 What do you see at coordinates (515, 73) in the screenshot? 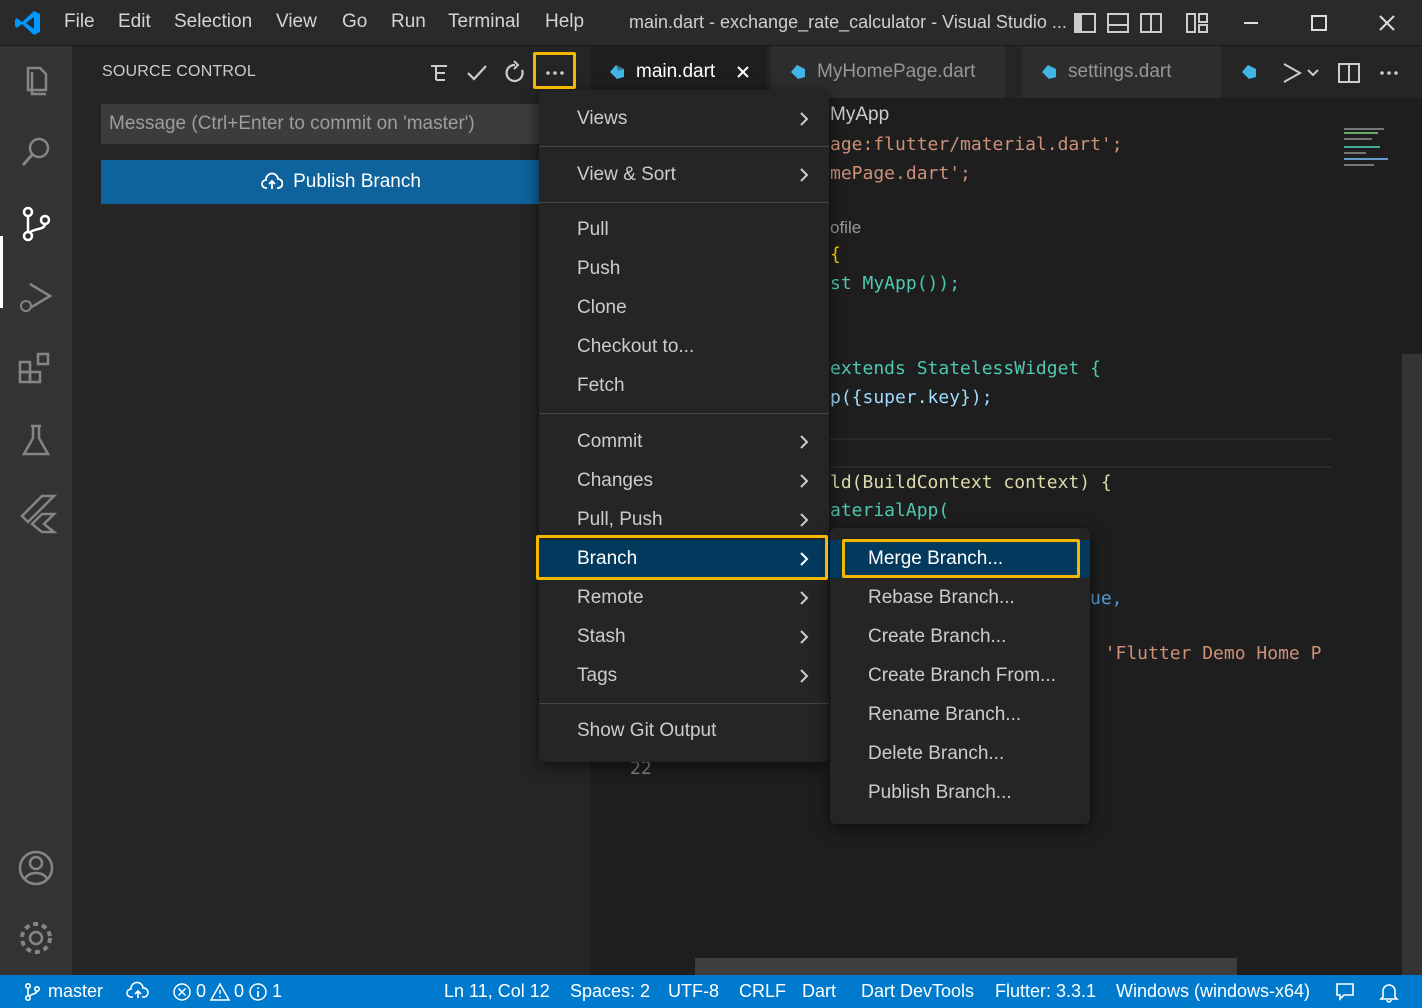
I see `refresh-icon` at bounding box center [515, 73].